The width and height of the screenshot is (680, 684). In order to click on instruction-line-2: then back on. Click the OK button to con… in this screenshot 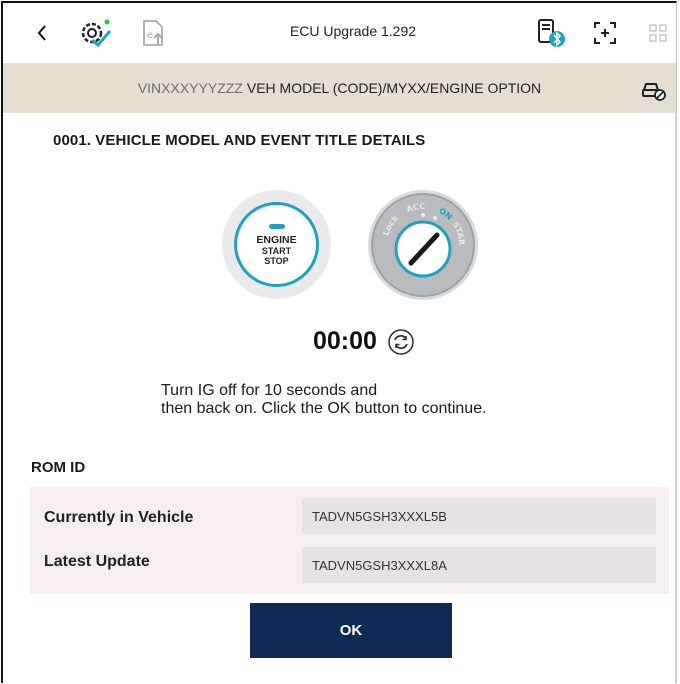, I will do `click(324, 408)`.